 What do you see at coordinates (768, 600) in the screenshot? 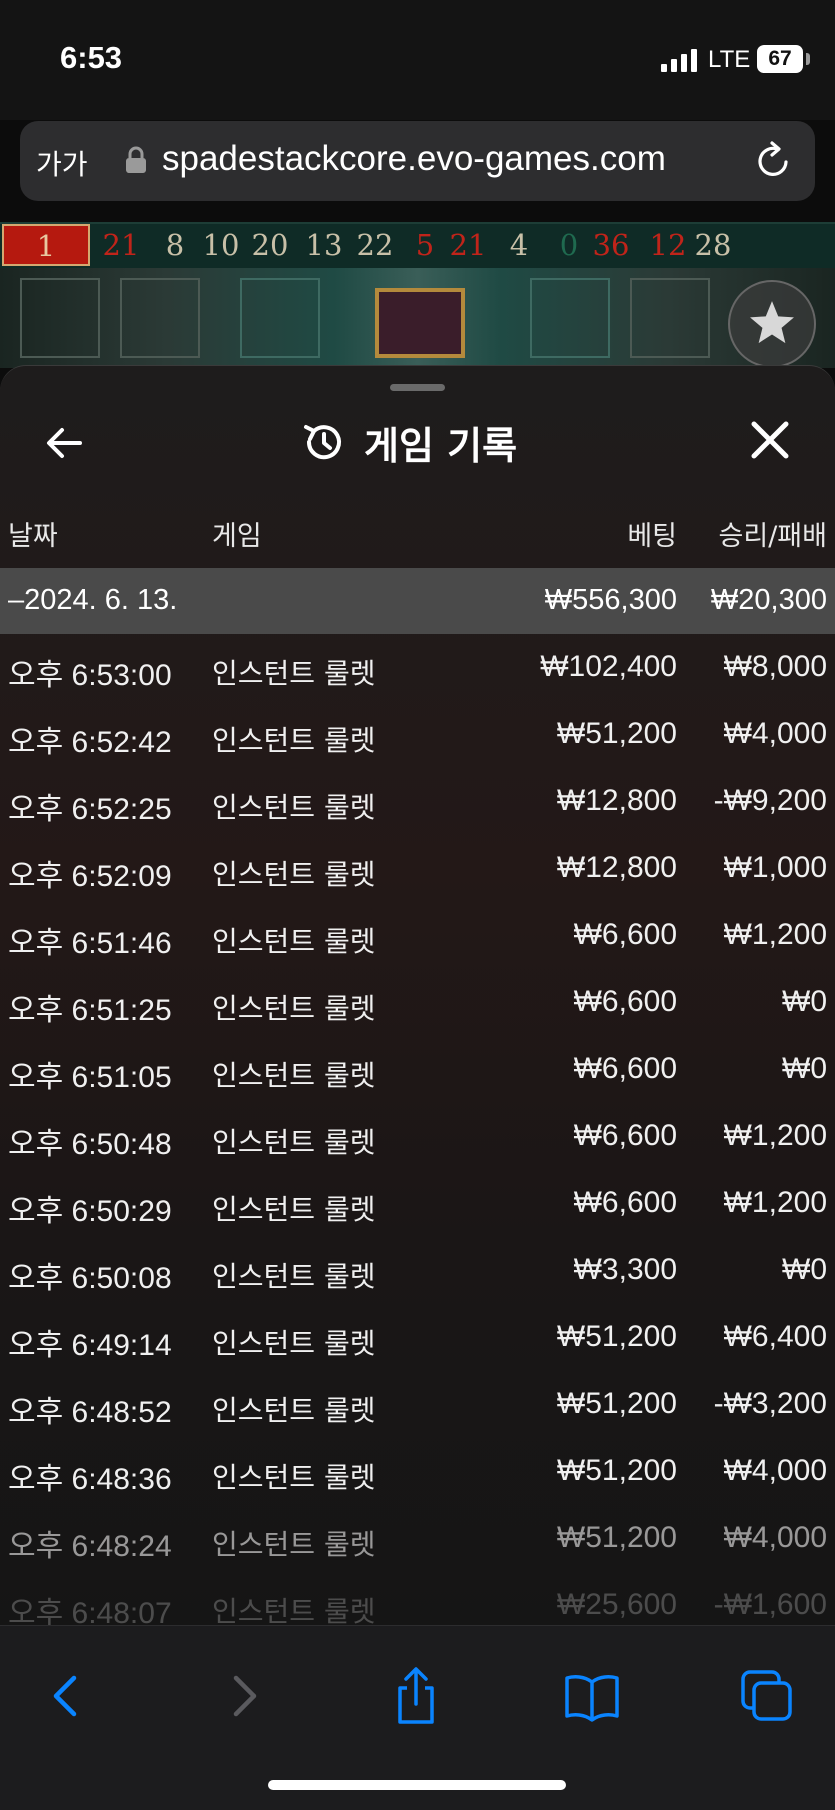
I see `date-group-win-total: ₩20,300` at bounding box center [768, 600].